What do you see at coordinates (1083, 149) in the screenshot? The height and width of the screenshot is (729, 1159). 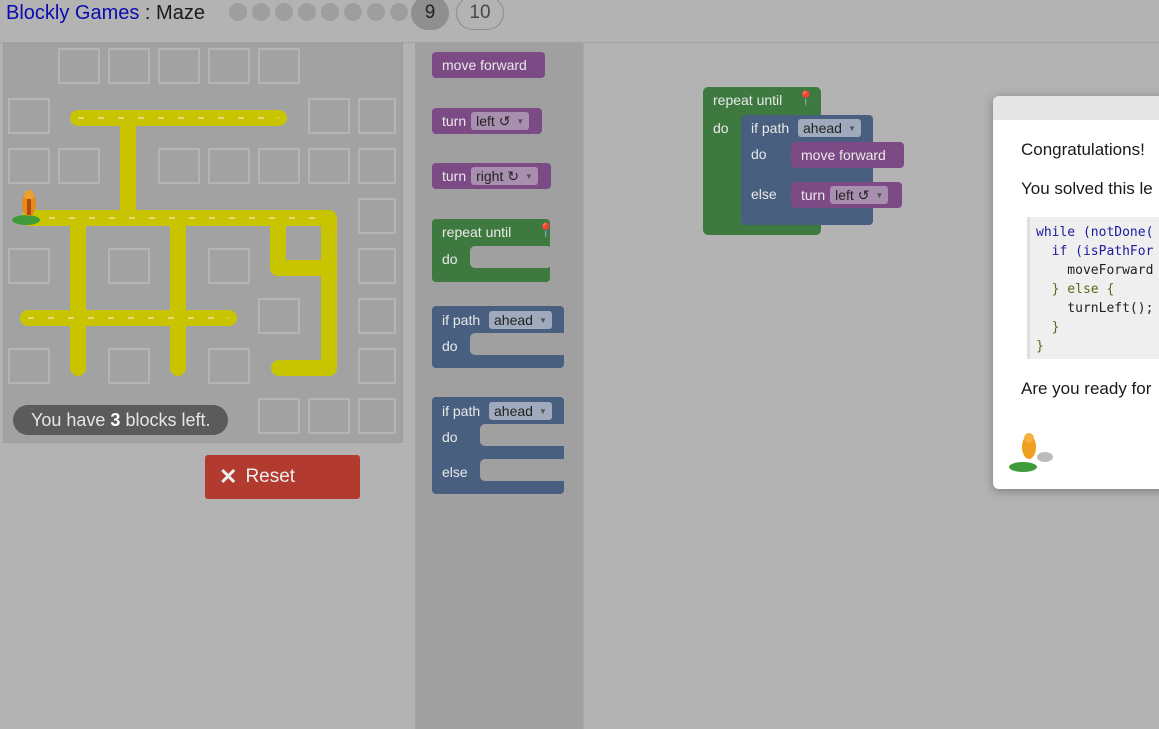 I see `dialog-heading: Congratulations!` at bounding box center [1083, 149].